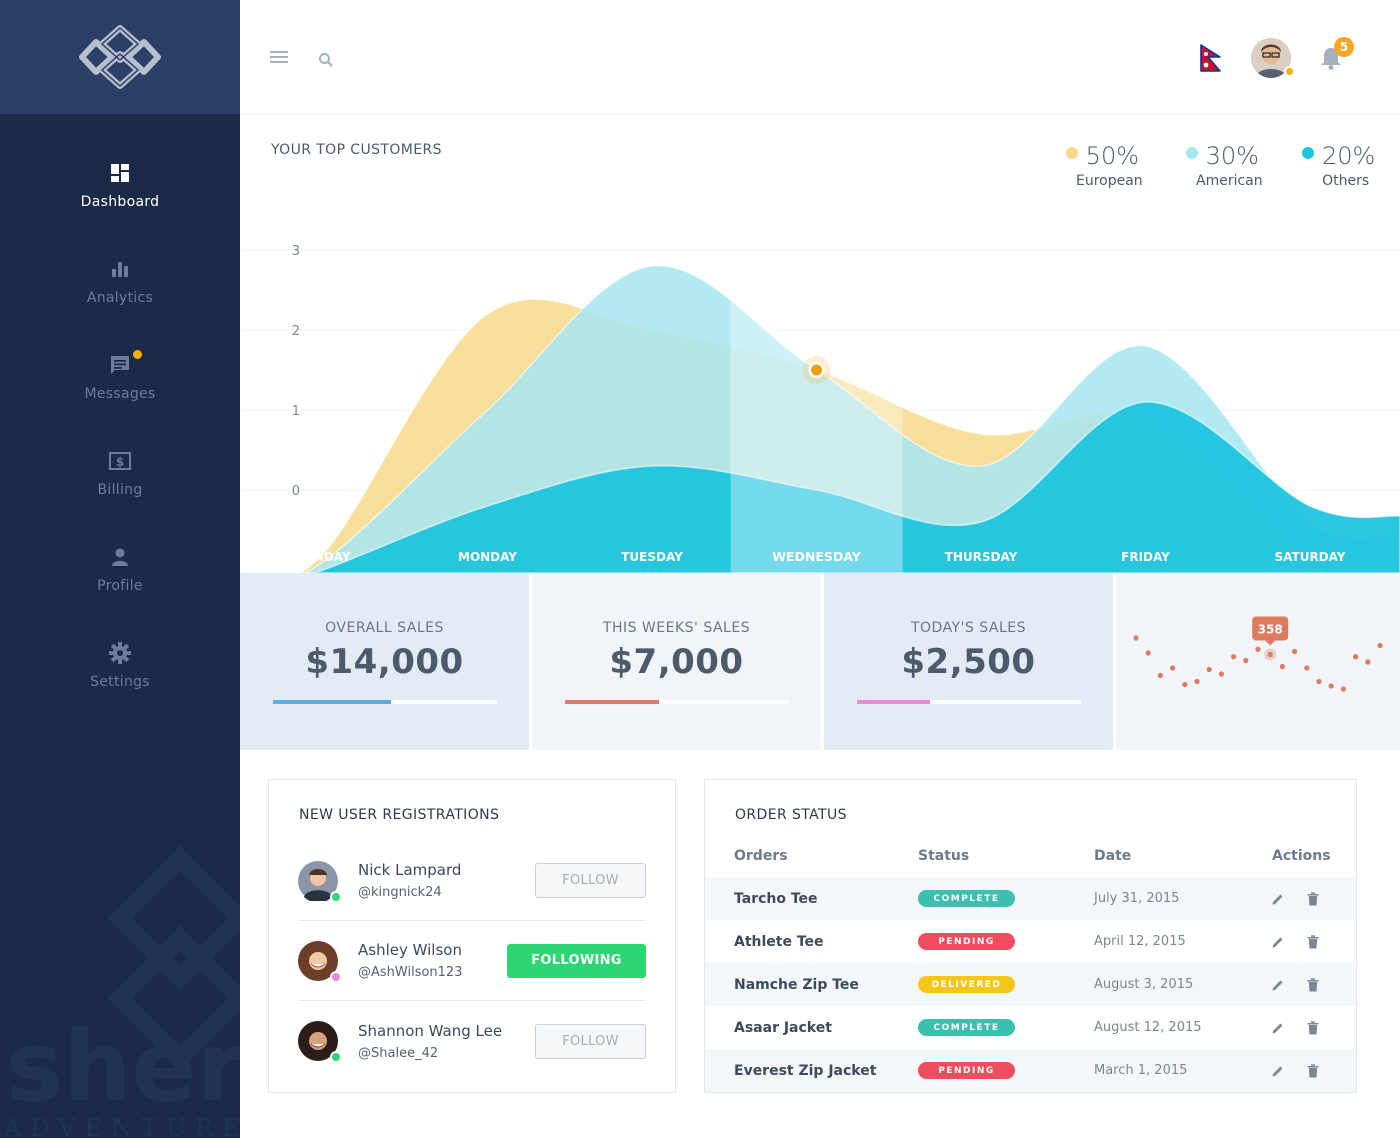 The image size is (1400, 1138). What do you see at coordinates (1301, 856) in the screenshot?
I see `column-header-actions: Actions` at bounding box center [1301, 856].